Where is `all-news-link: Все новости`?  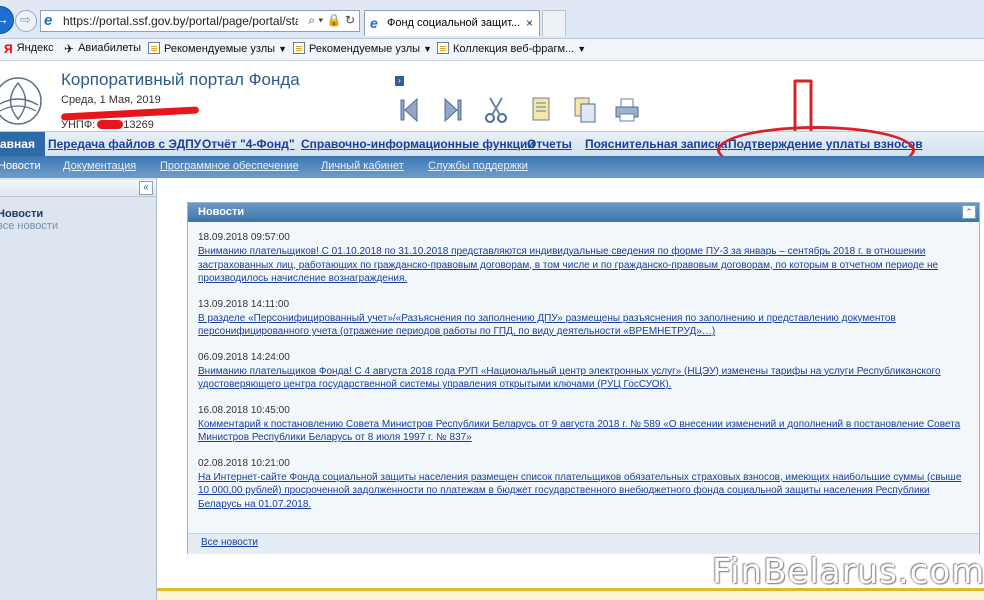 all-news-link: Все новости is located at coordinates (229, 542).